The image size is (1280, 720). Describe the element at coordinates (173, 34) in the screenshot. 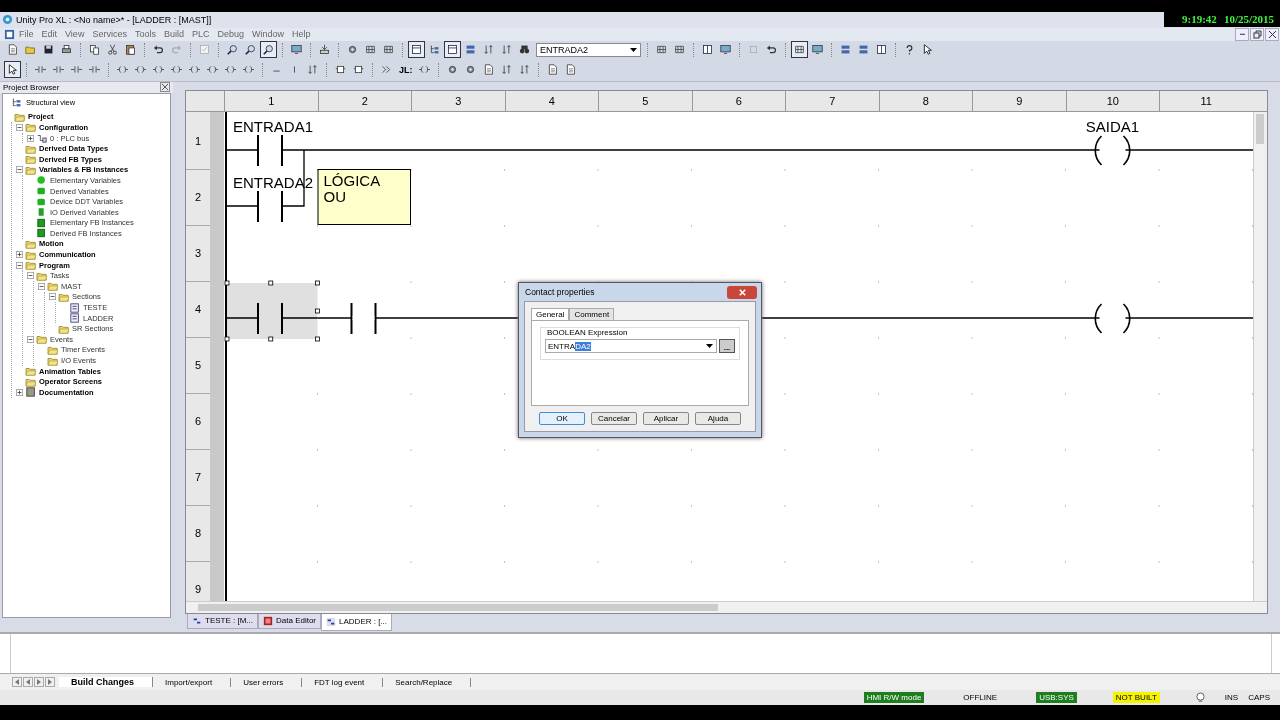

I see `menu-item: Build` at that location.